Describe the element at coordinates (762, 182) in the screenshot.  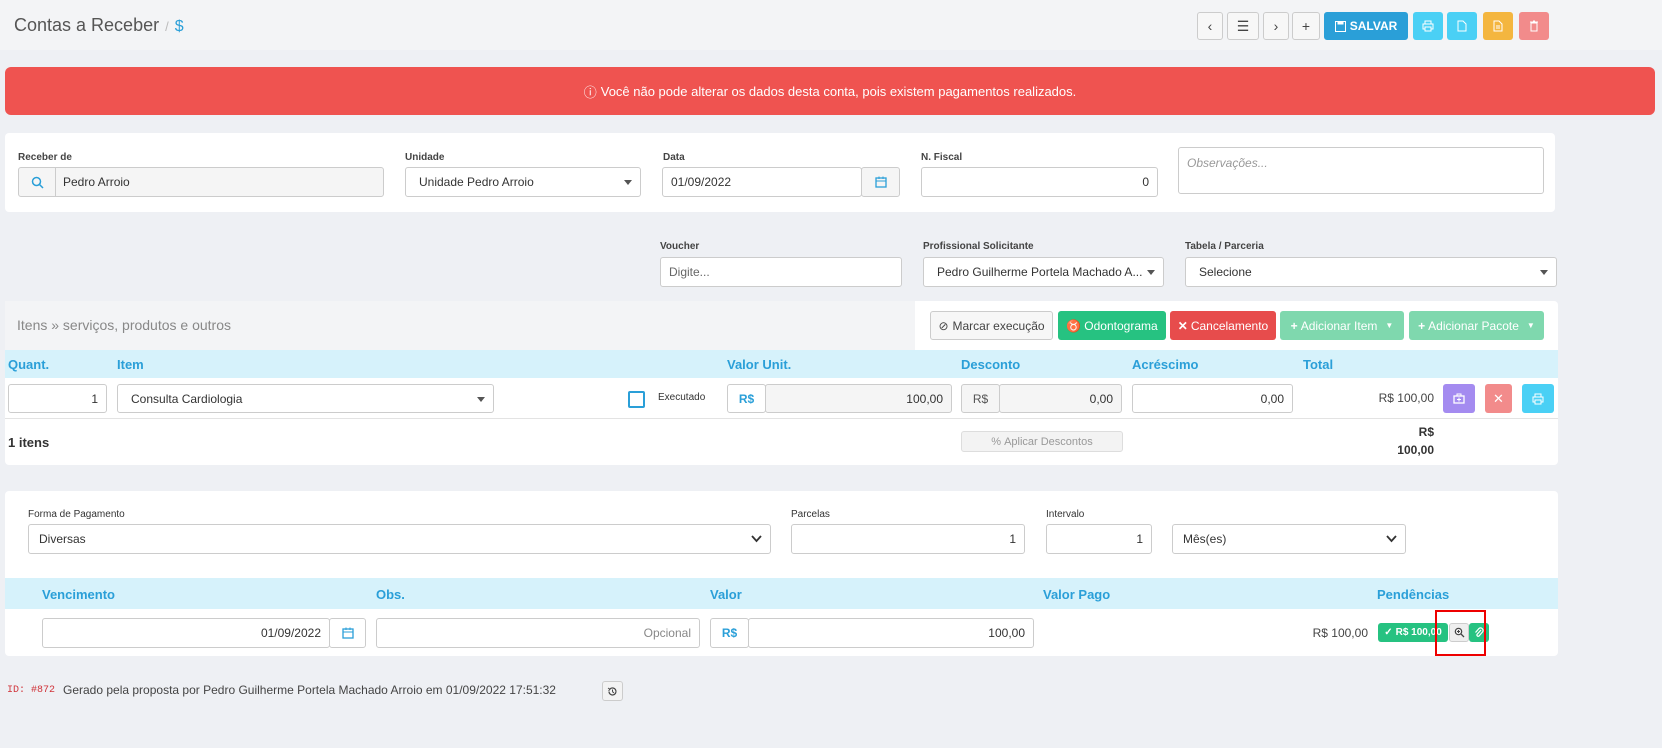
I see `data-input: 01/09/2022` at that location.